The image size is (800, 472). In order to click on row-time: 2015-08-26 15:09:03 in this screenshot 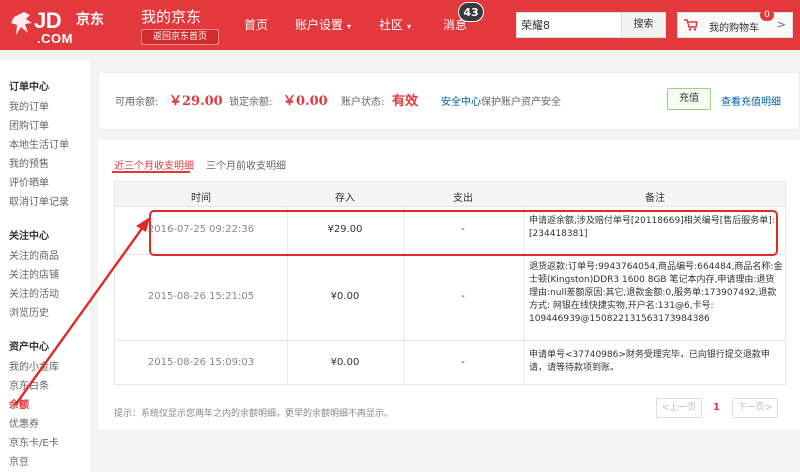, I will do `click(201, 362)`.